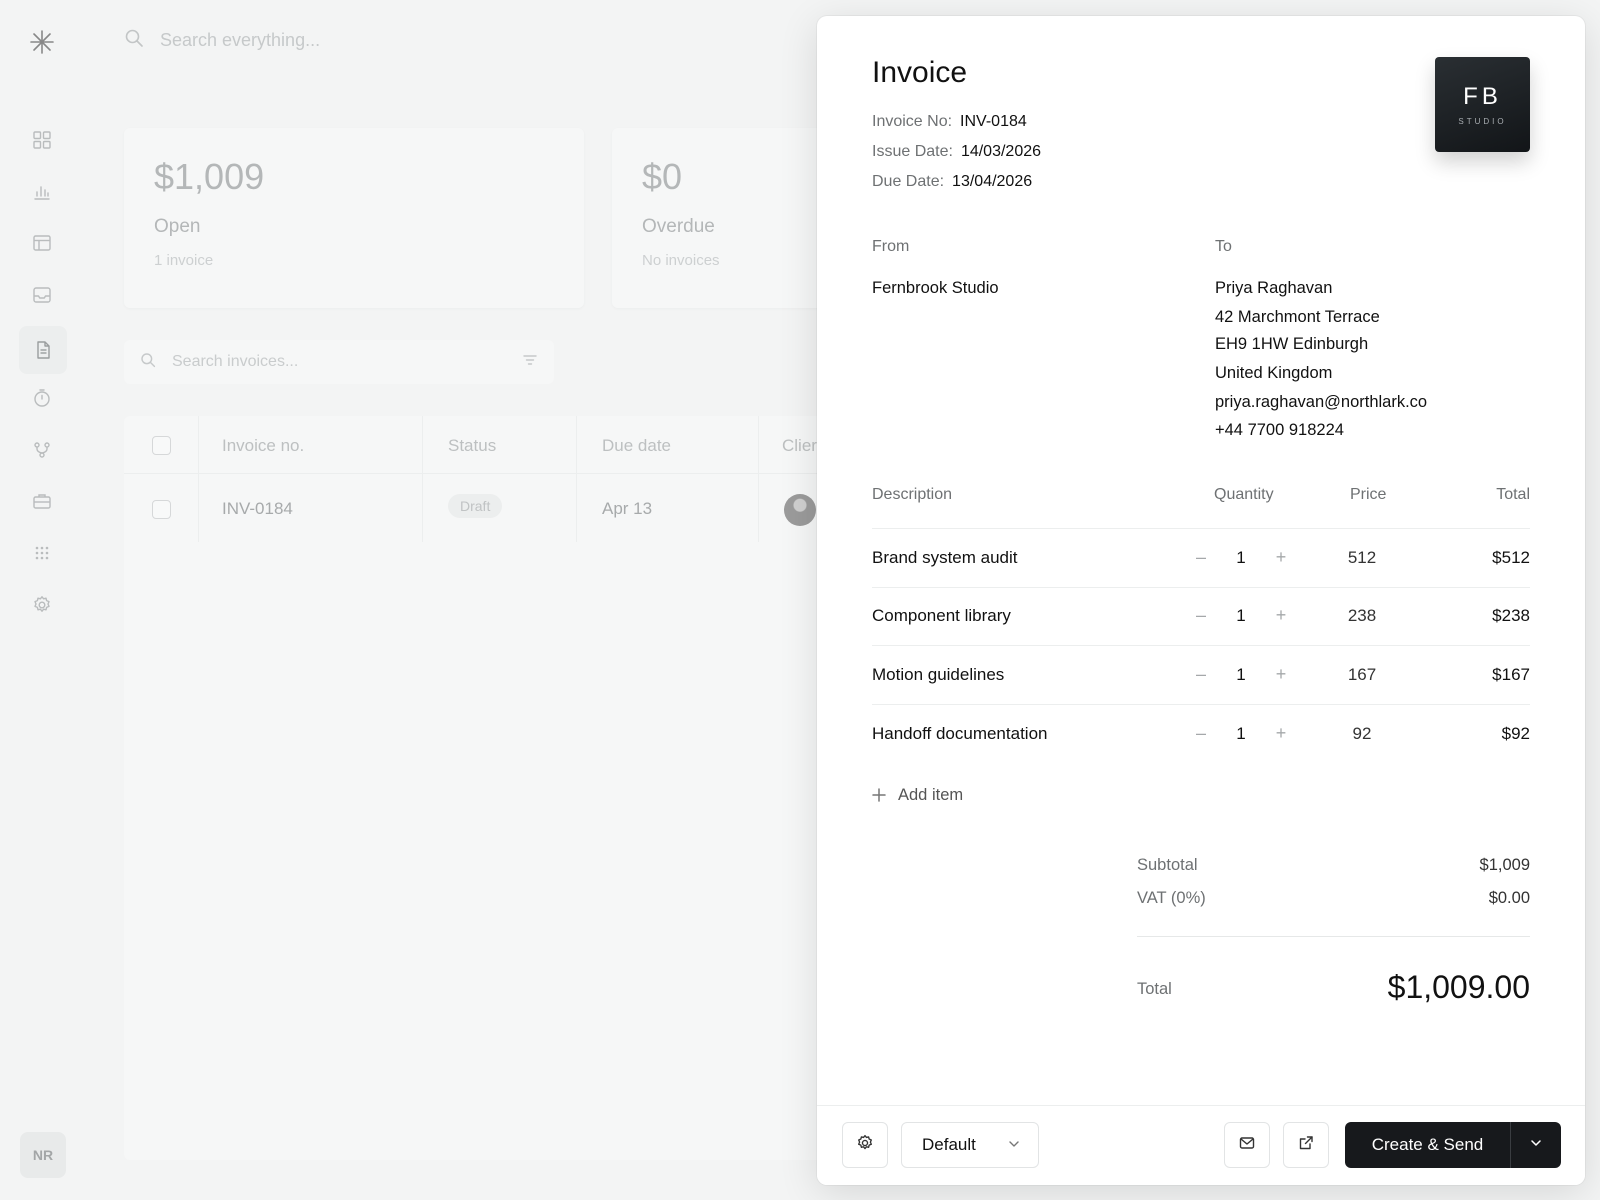  I want to click on column-header: Invoice no., so click(263, 446).